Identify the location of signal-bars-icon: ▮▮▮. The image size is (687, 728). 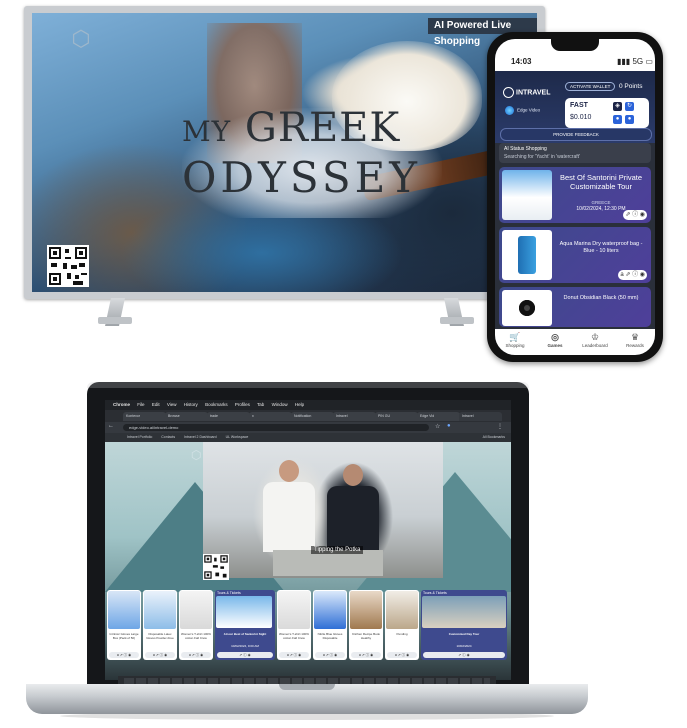
(624, 61).